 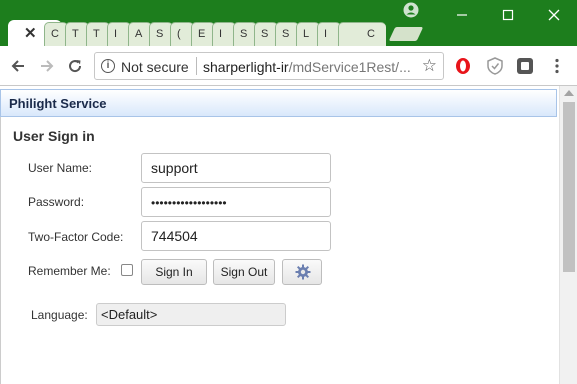 I want to click on minimize-icon, so click(x=462, y=15).